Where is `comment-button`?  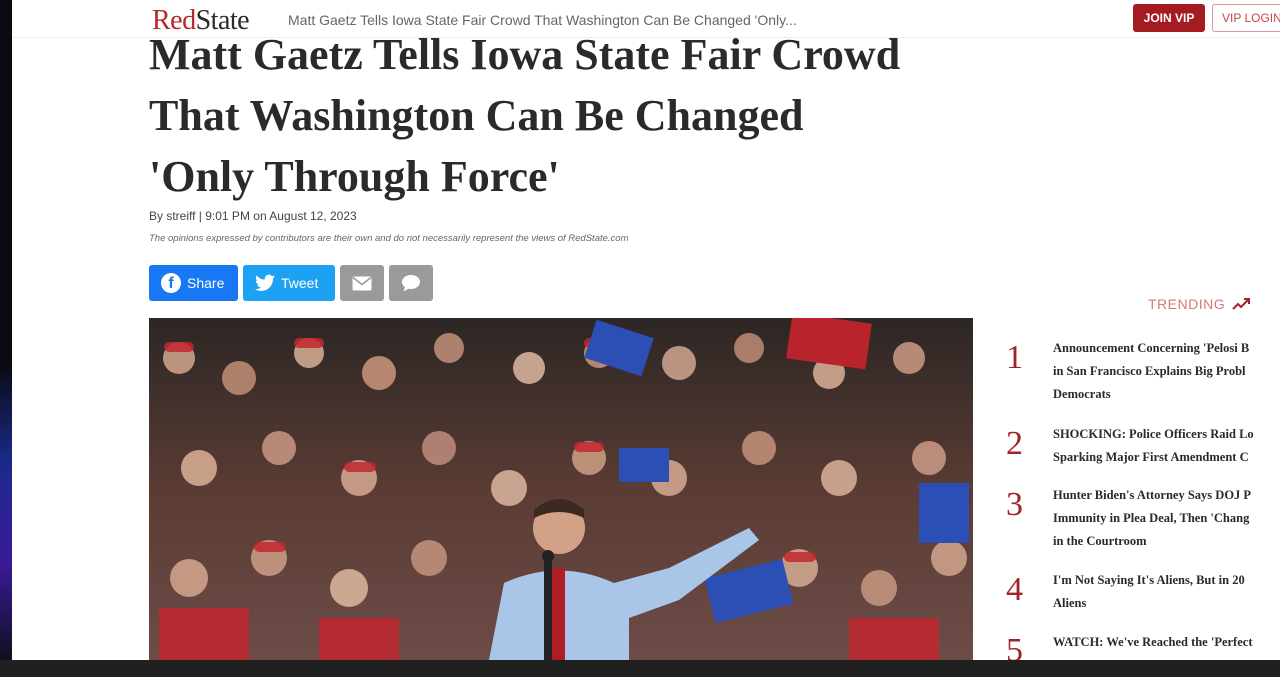 comment-button is located at coordinates (411, 283).